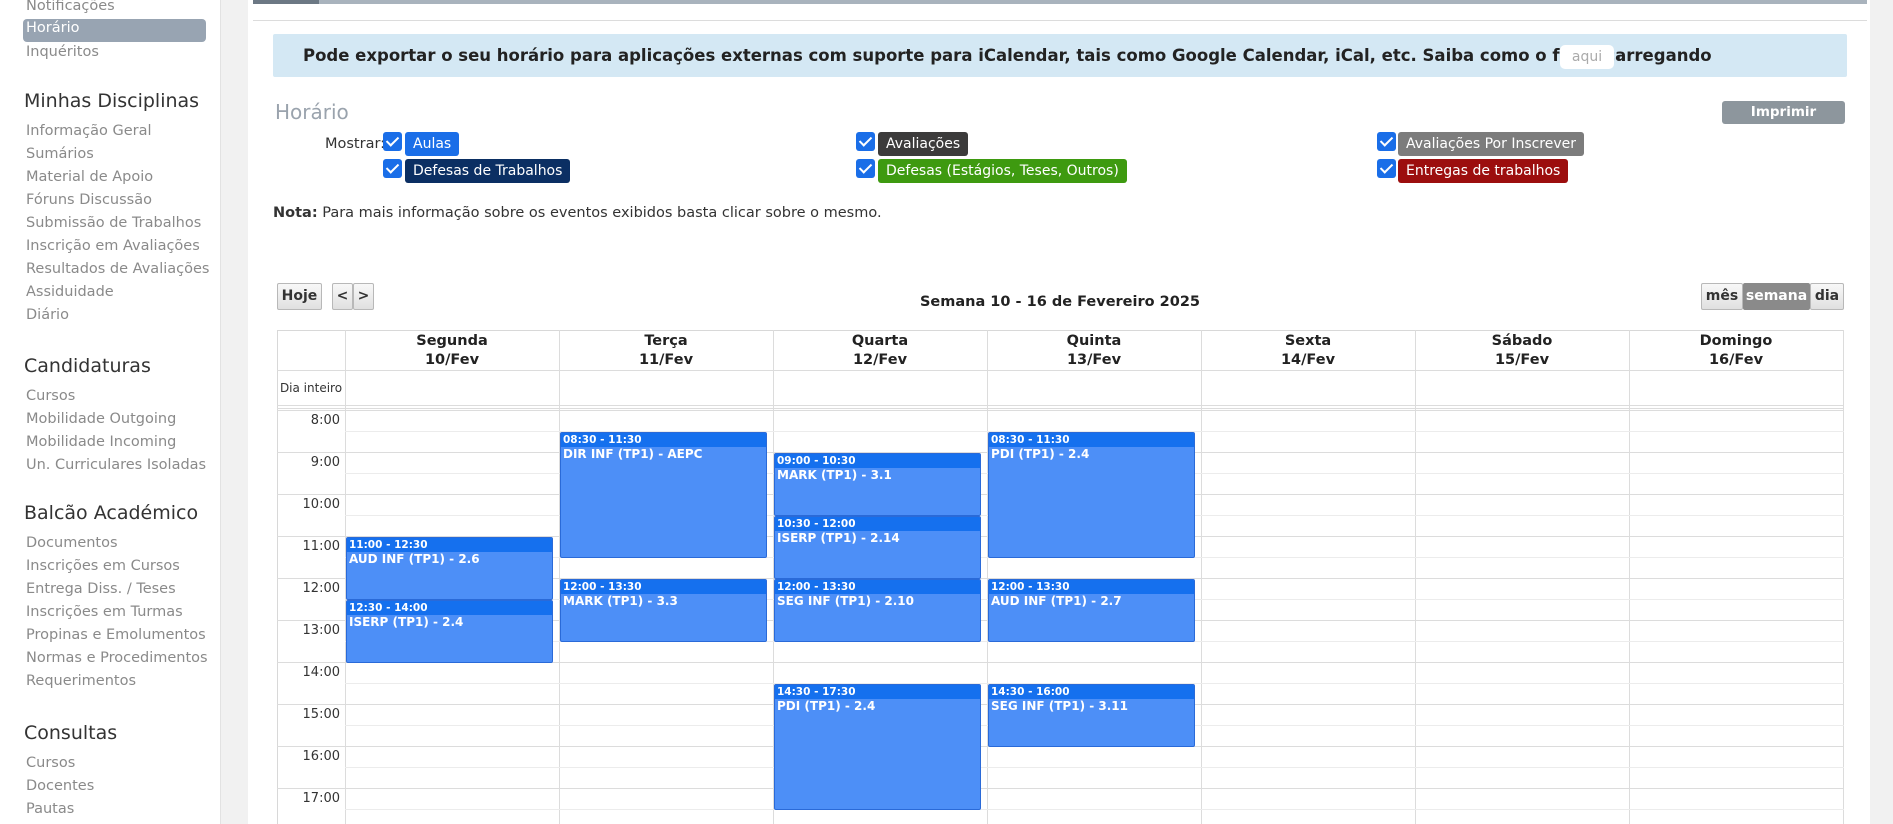 Image resolution: width=1893 pixels, height=824 pixels. What do you see at coordinates (865, 168) in the screenshot?
I see `filter-checkbox-defesas-estagios` at bounding box center [865, 168].